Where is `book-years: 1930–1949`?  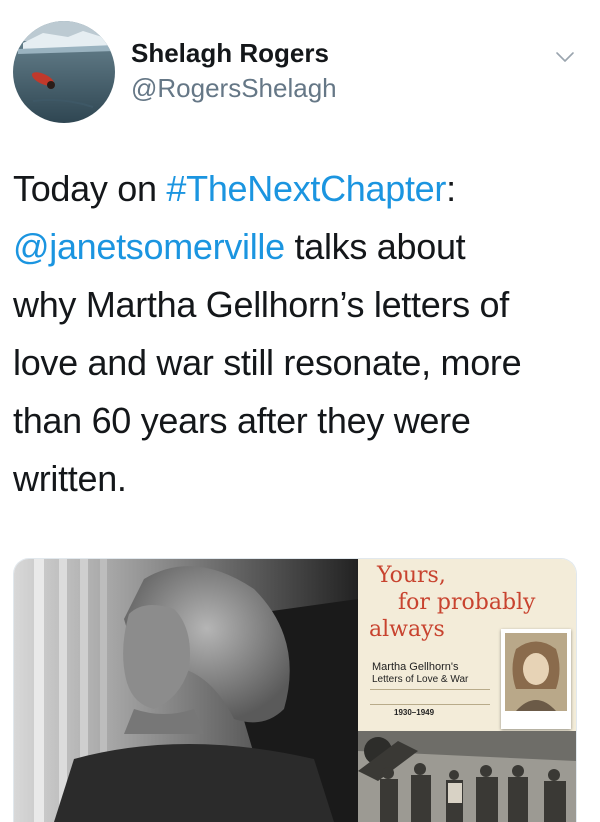
book-years: 1930–1949 is located at coordinates (414, 712).